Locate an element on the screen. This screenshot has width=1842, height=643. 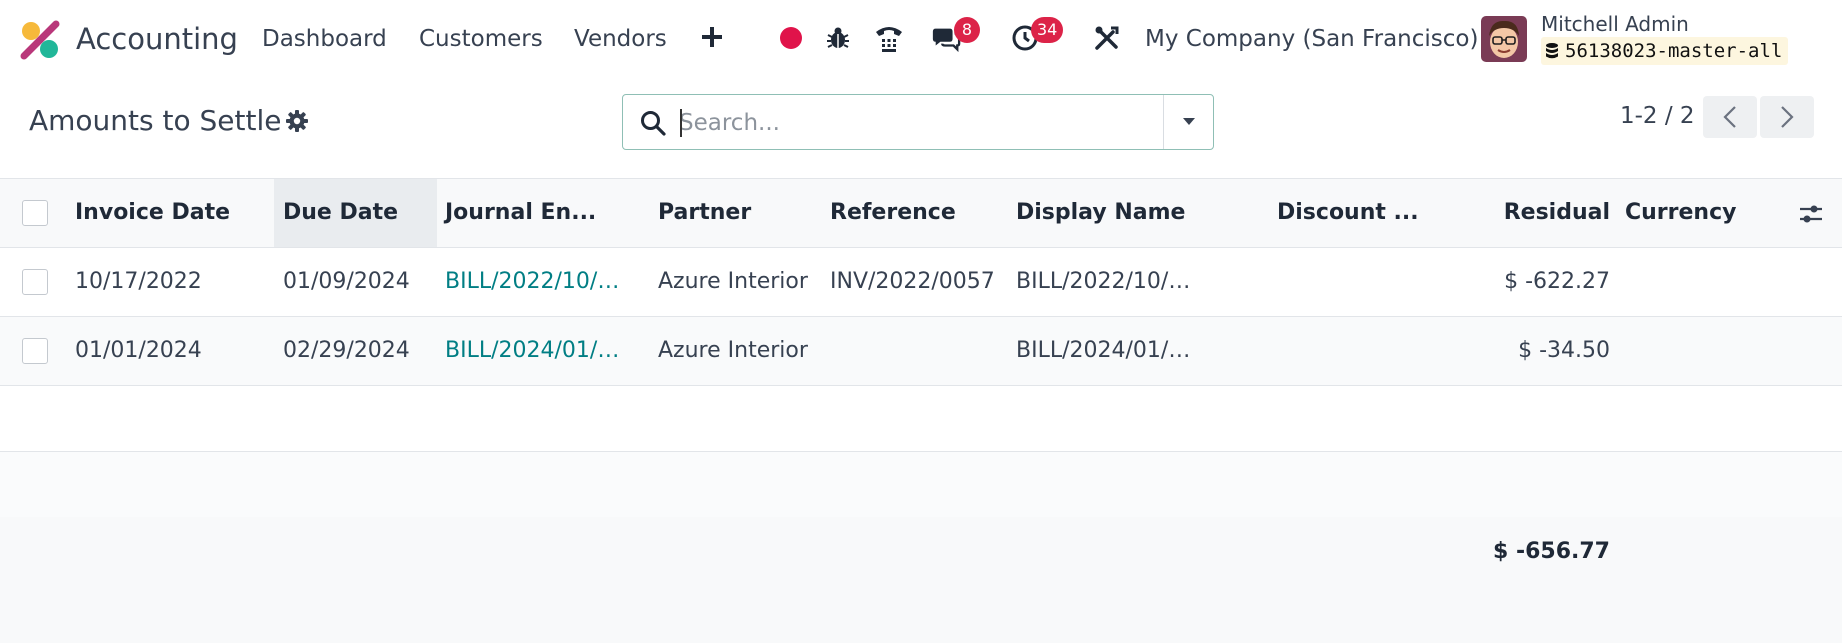
pager-next-button is located at coordinates (1787, 117).